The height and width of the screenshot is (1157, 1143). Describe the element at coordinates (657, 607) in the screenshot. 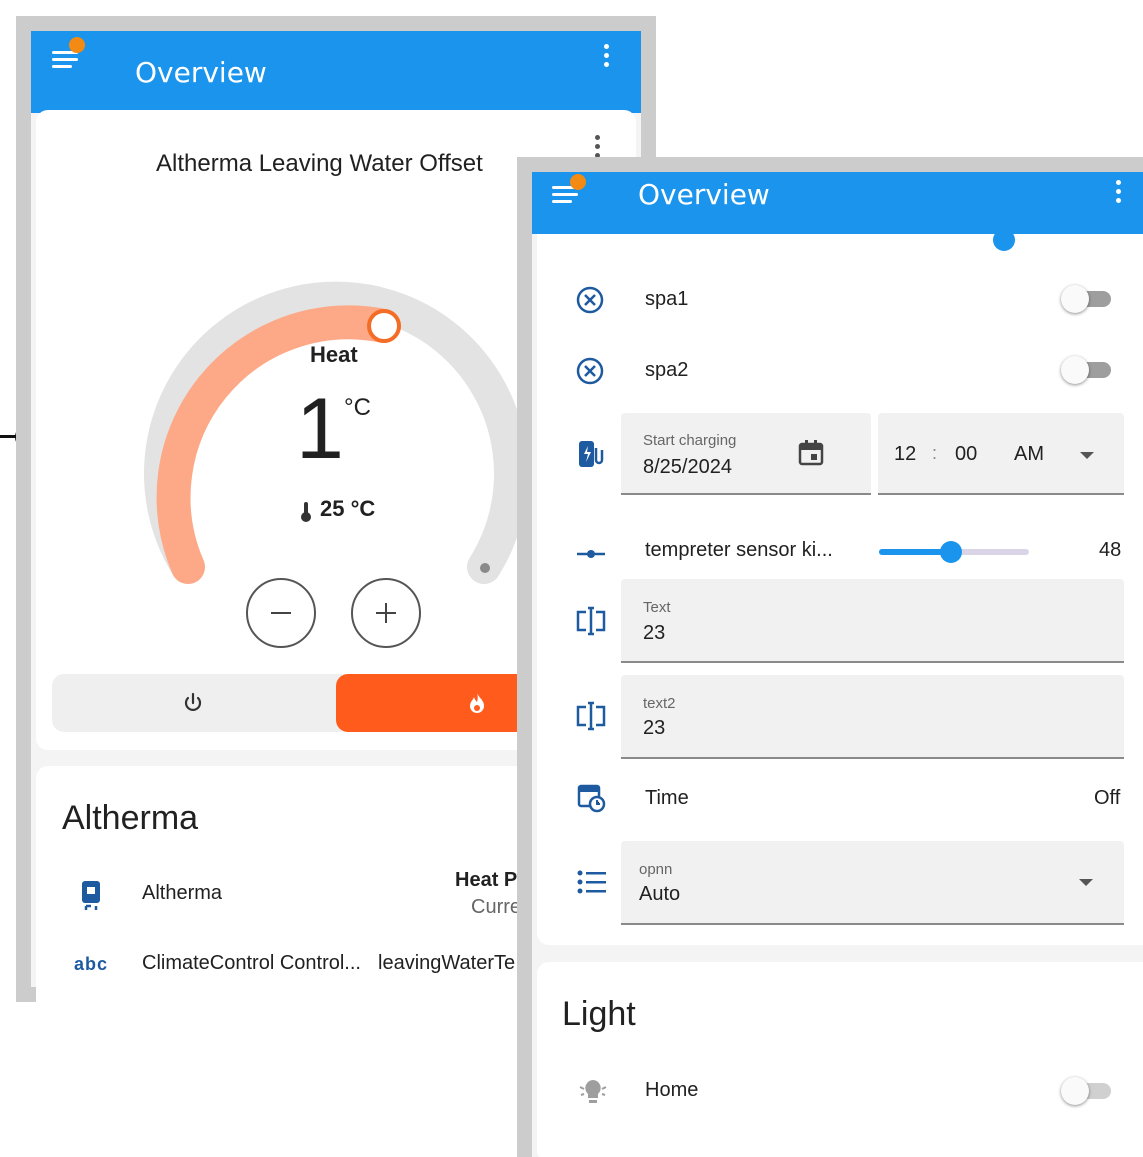

I see `text-input-label: Text` at that location.